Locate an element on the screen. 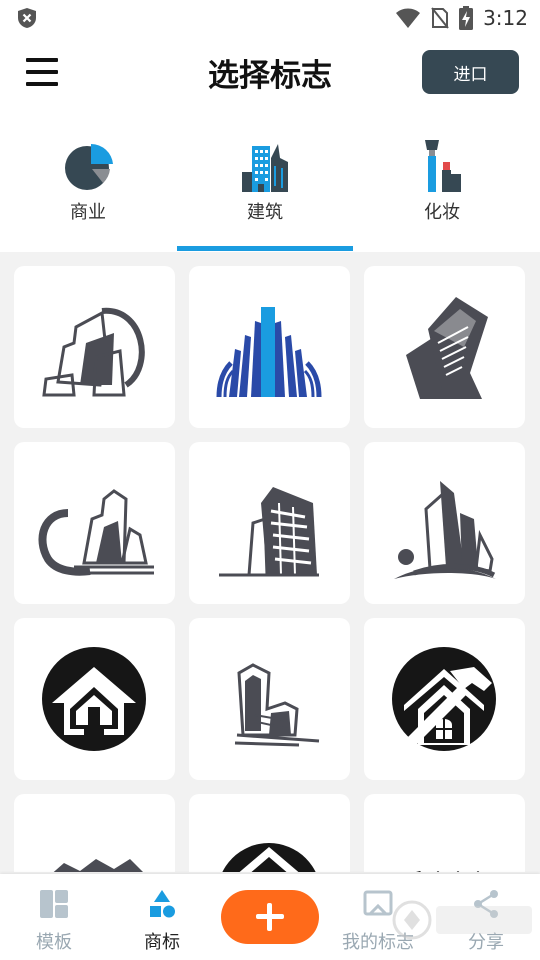 This screenshot has width=540, height=960. building-logo-5-icon is located at coordinates (269, 532).